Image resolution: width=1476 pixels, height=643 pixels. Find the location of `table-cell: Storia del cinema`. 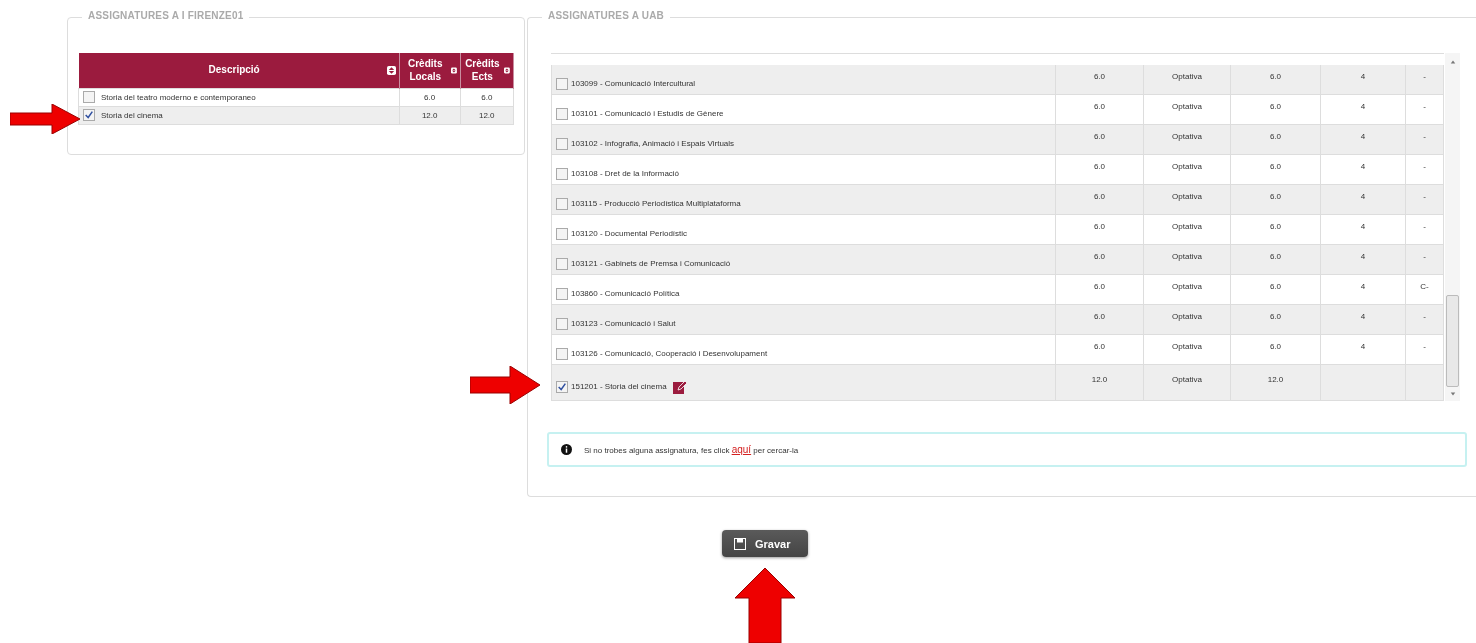

table-cell: Storia del cinema is located at coordinates (132, 115).